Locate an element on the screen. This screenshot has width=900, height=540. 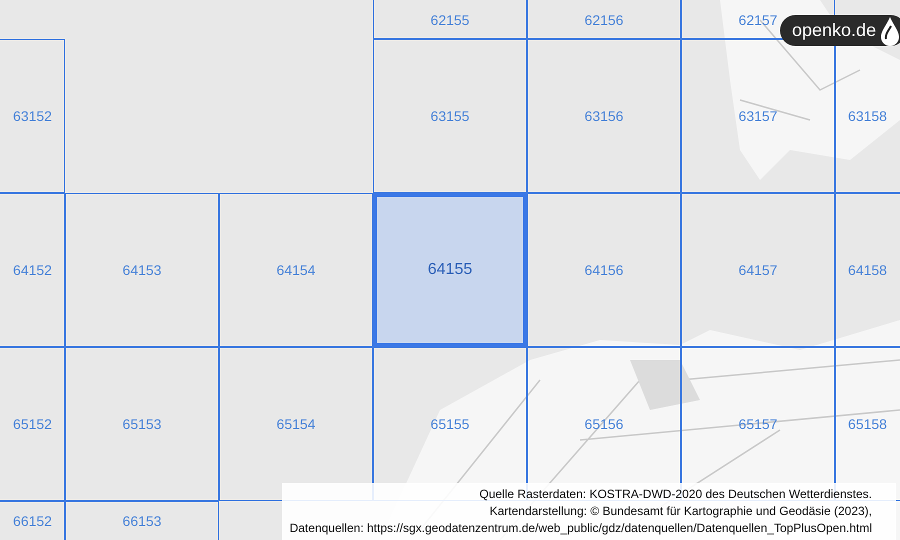
cell-label: 64157 is located at coordinates (758, 270).